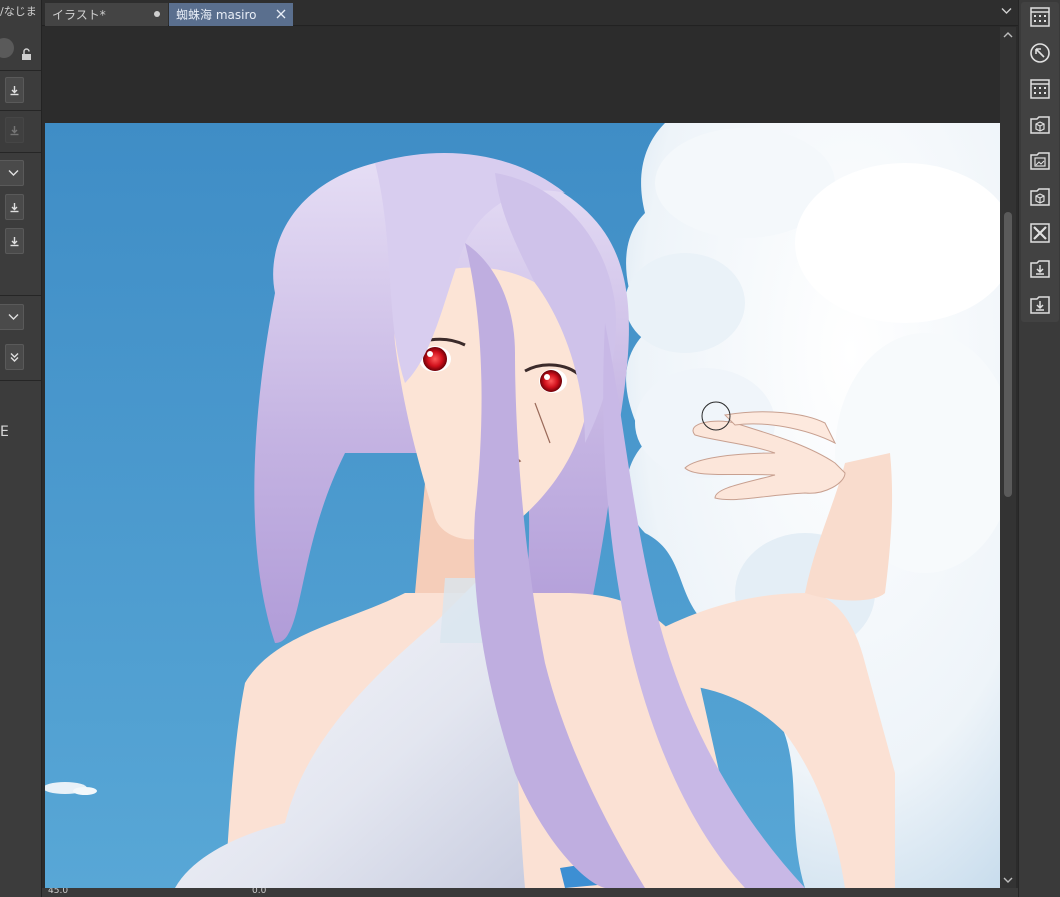 This screenshot has height=897, width=1060. What do you see at coordinates (1039, 448) in the screenshot?
I see `right-toolbar` at bounding box center [1039, 448].